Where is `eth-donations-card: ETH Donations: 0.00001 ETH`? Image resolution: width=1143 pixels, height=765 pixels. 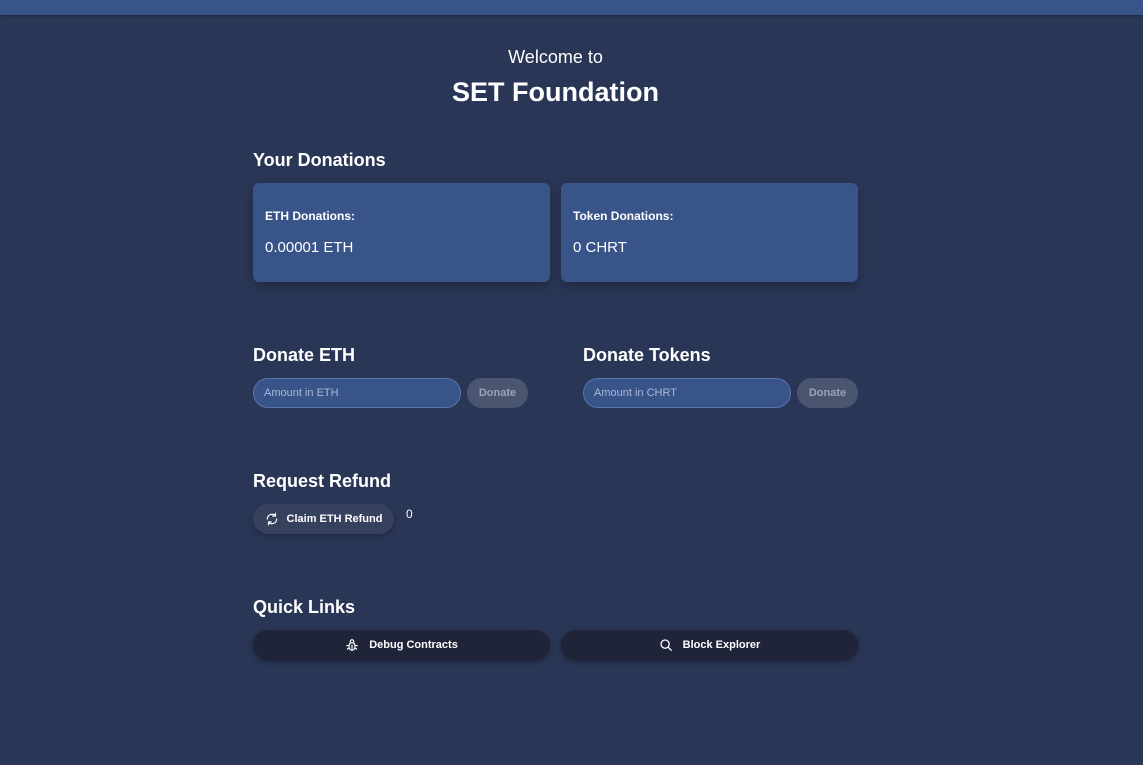
eth-donations-card: ETH Donations: 0.00001 ETH is located at coordinates (401, 232).